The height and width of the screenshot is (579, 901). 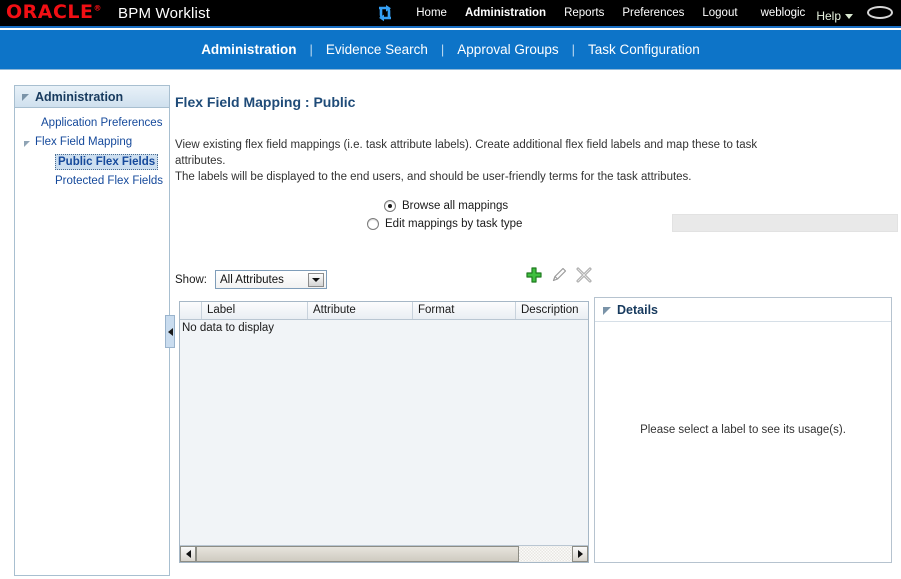 I want to click on radio-label: Browse all mappings, so click(x=455, y=205).